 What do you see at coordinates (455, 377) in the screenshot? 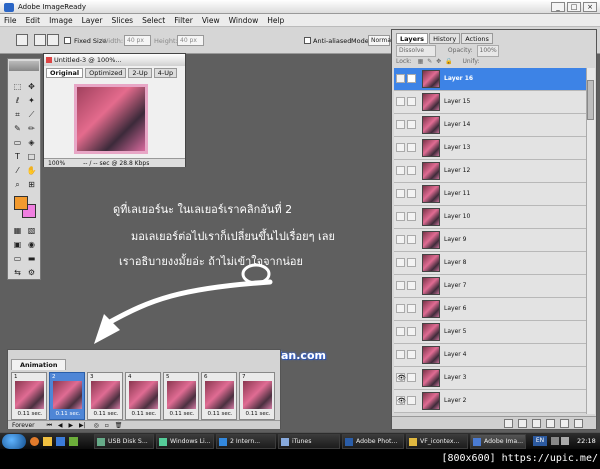
I see `layer-name: Layer 3` at bounding box center [455, 377].